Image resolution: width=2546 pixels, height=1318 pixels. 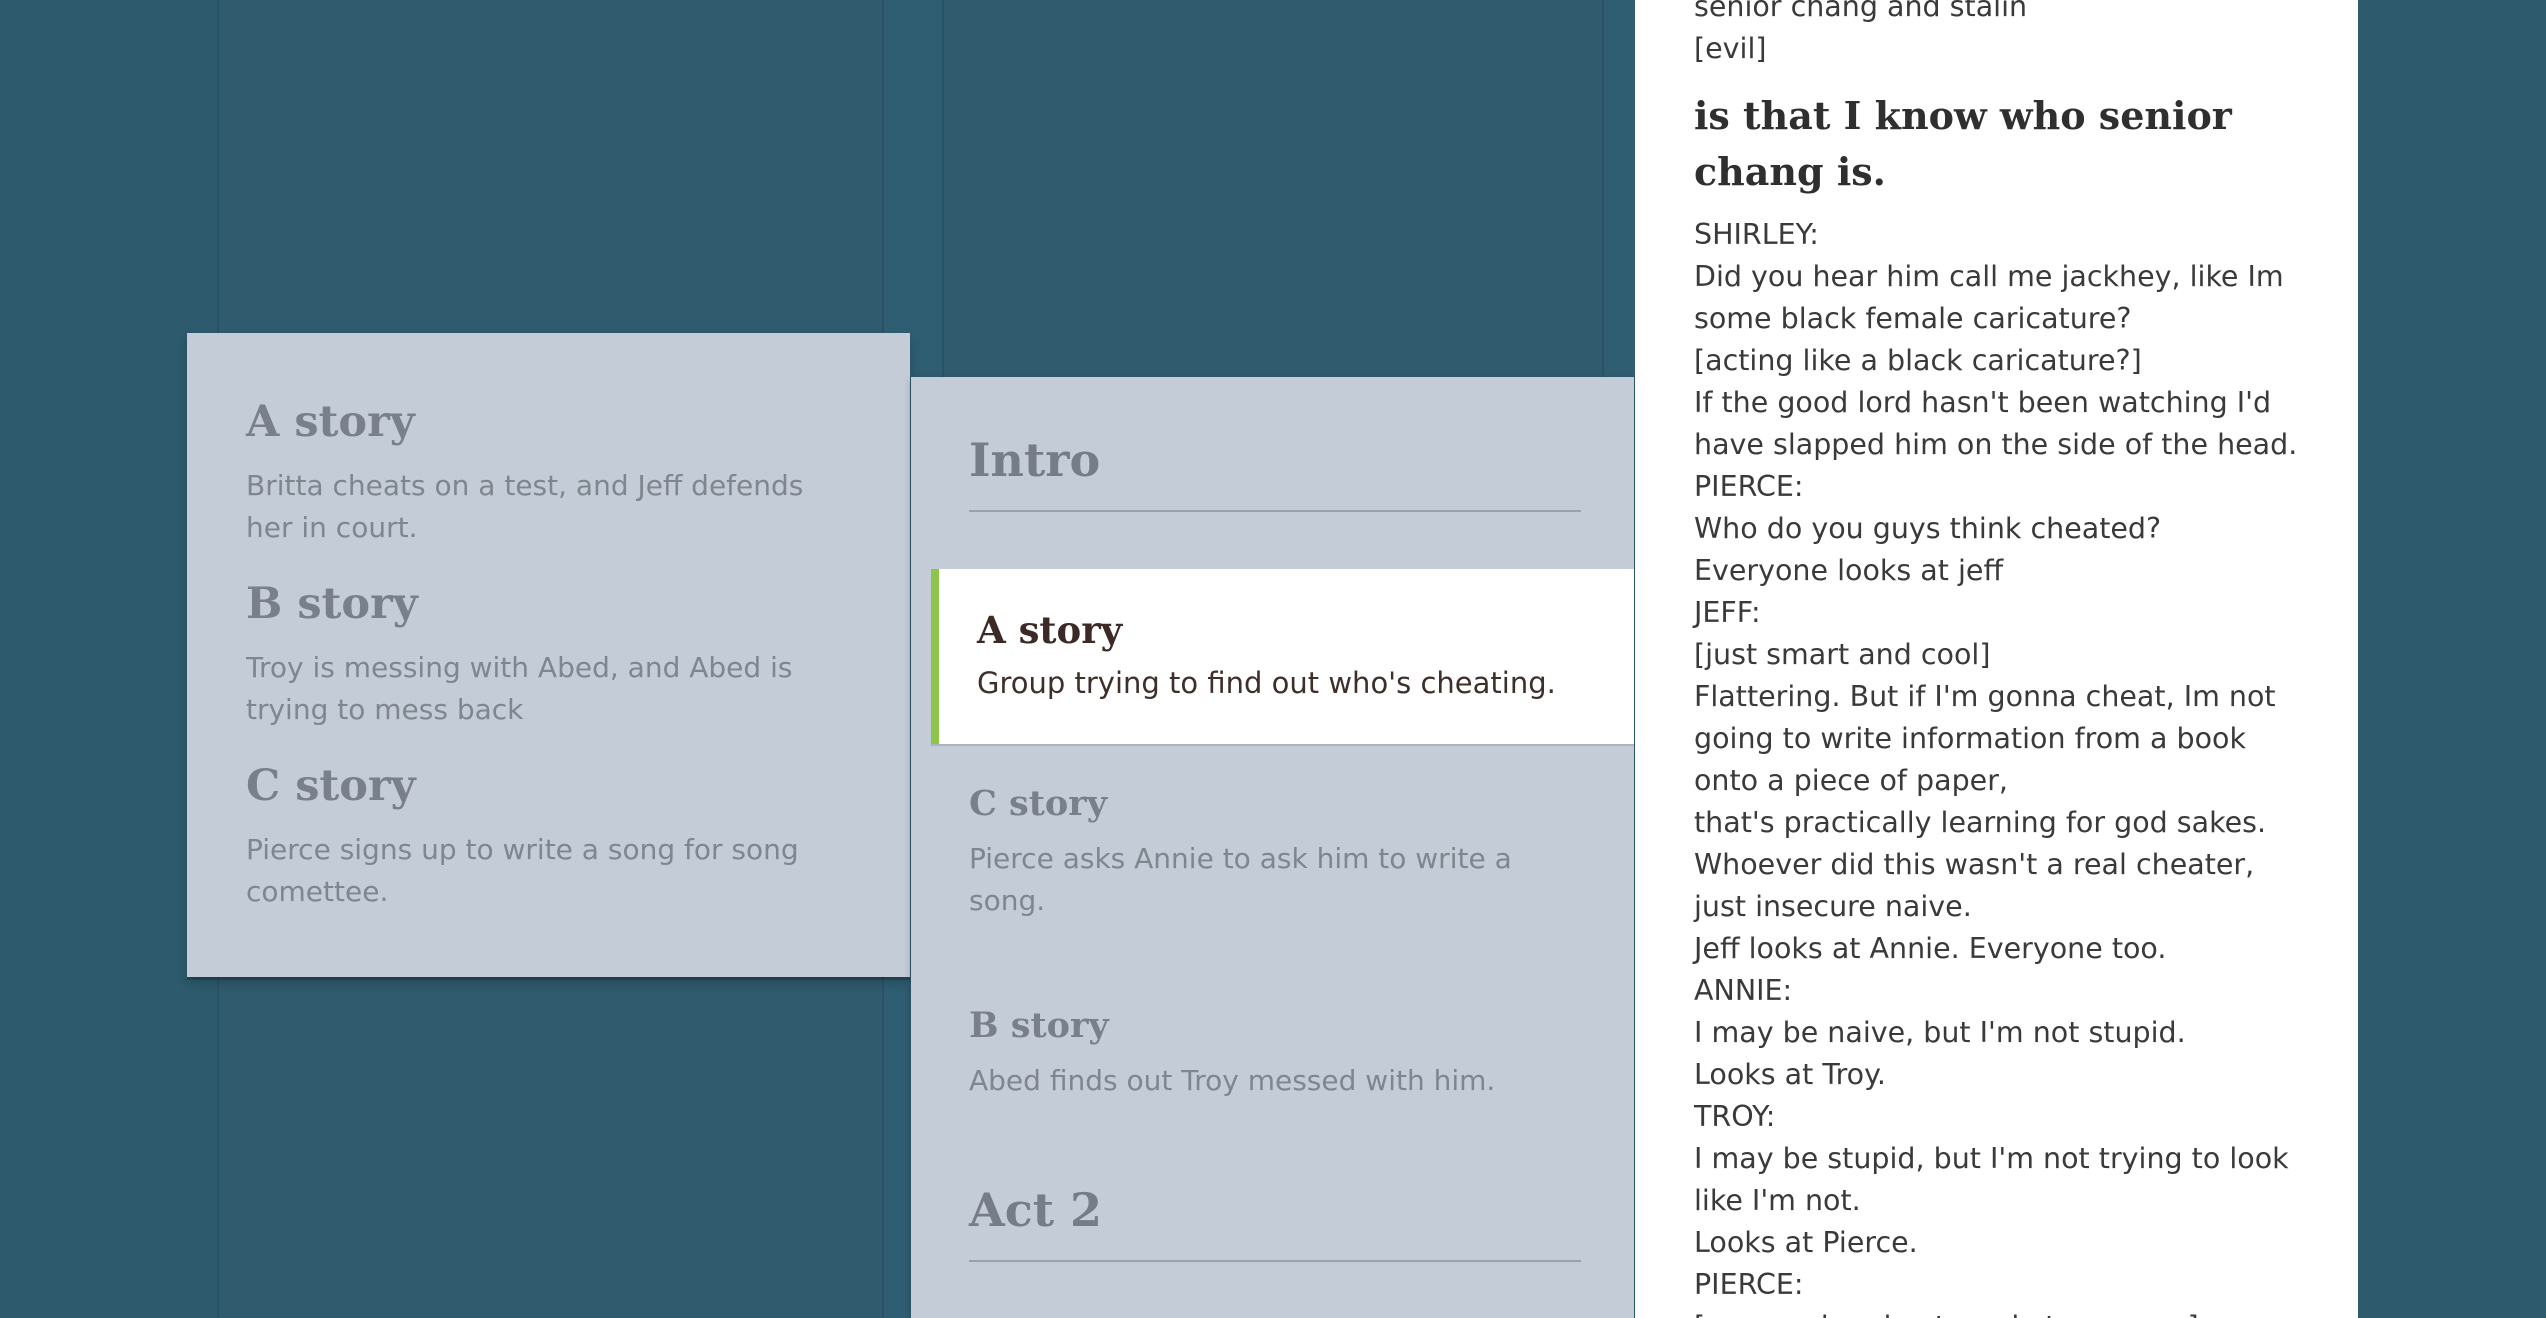 What do you see at coordinates (1849, 570) in the screenshot?
I see `script-line: Everyone looks at jeff` at bounding box center [1849, 570].